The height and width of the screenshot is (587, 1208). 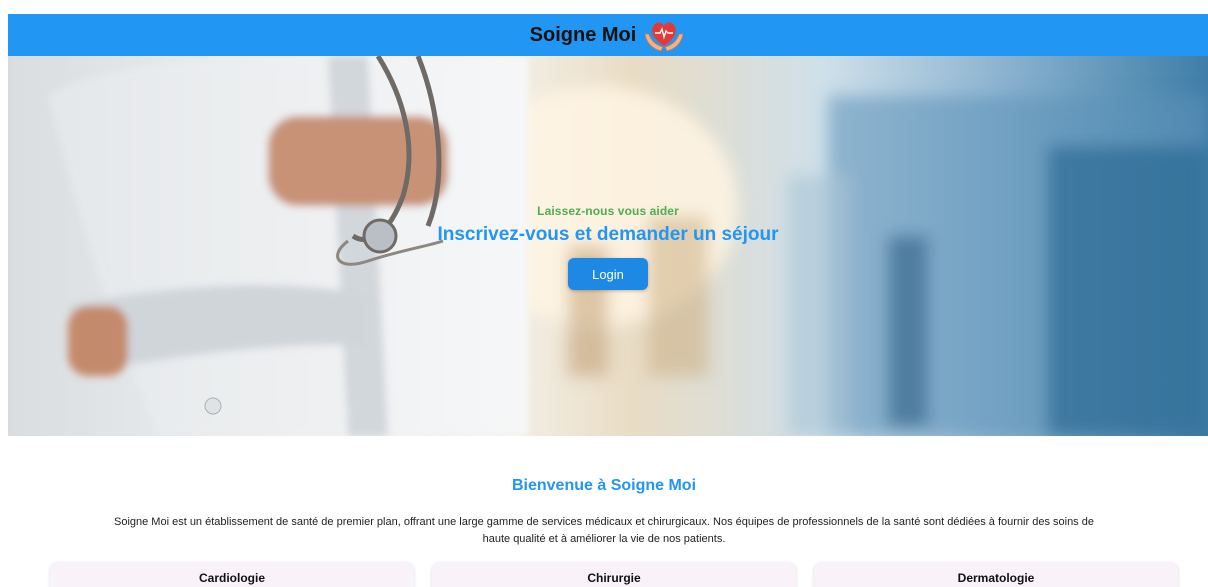 What do you see at coordinates (604, 485) in the screenshot?
I see `welcome-title: Bienvenue à Soigne Moi` at bounding box center [604, 485].